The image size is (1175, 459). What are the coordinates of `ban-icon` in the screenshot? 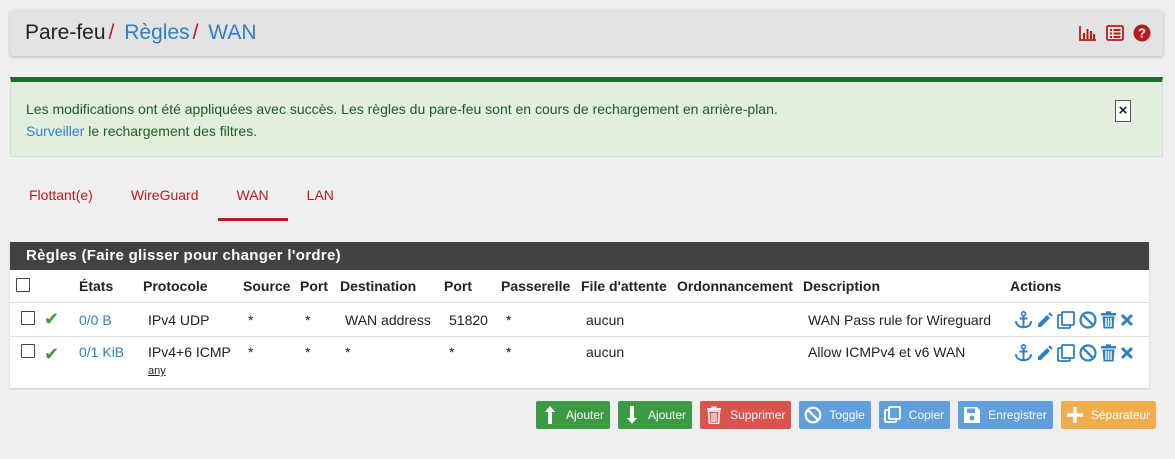 It's located at (813, 415).